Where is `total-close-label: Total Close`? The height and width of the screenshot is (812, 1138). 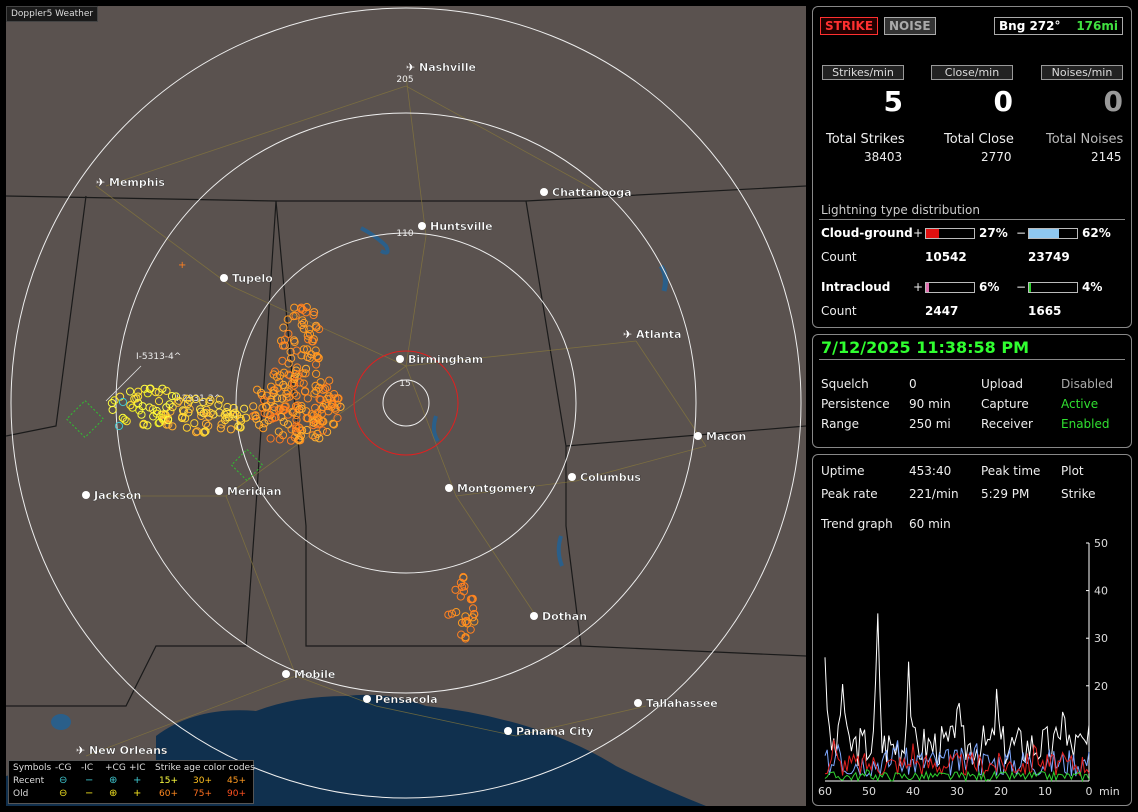 total-close-label: Total Close is located at coordinates (979, 139).